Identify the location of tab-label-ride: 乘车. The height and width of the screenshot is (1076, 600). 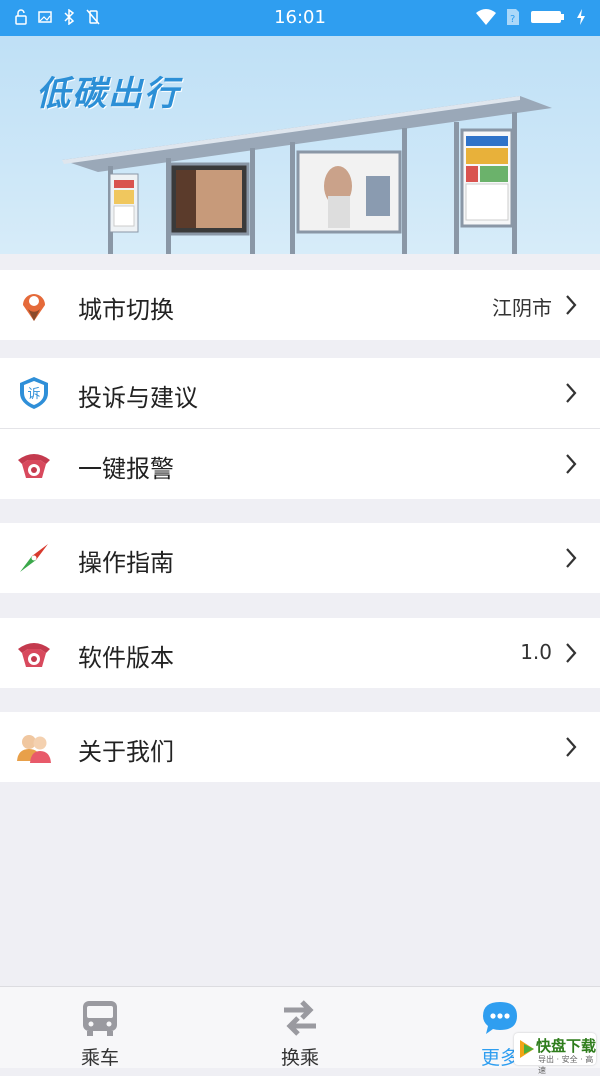
(99, 1058).